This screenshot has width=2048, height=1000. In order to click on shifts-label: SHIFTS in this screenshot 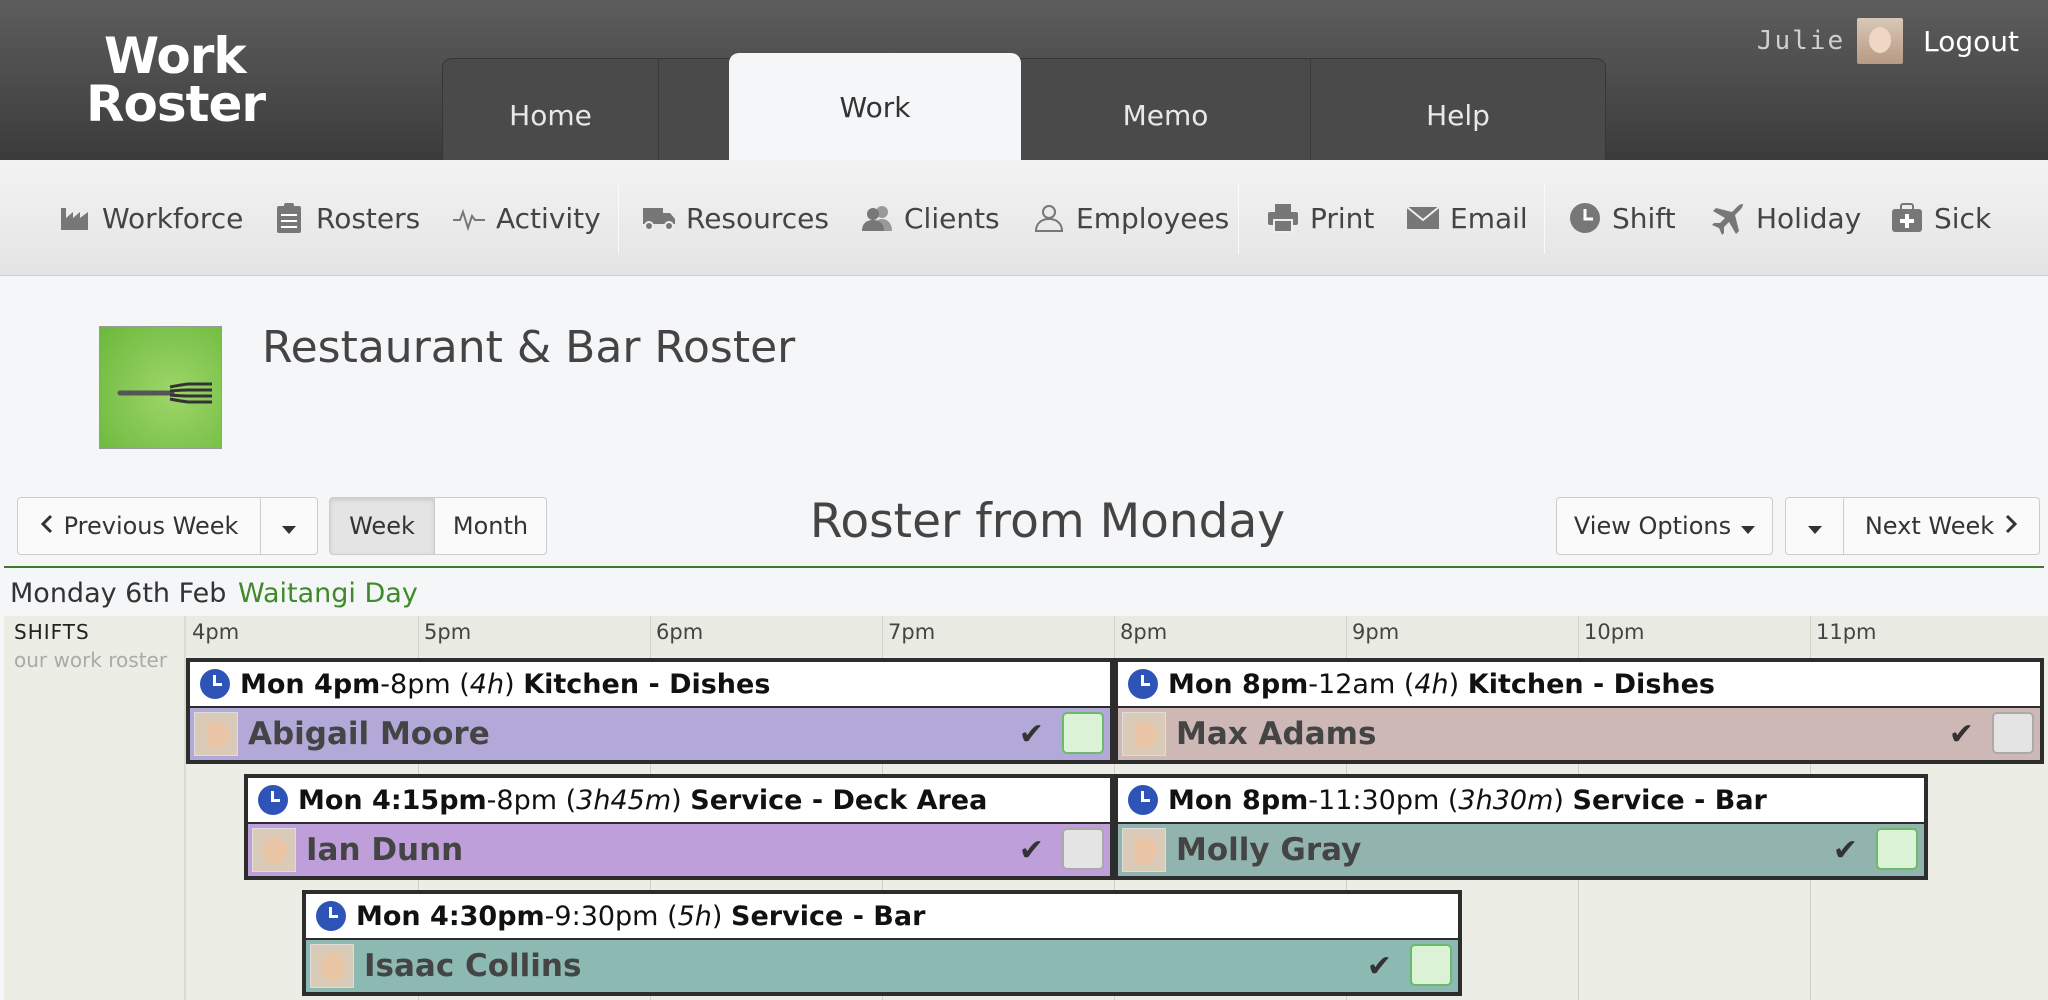, I will do `click(52, 632)`.